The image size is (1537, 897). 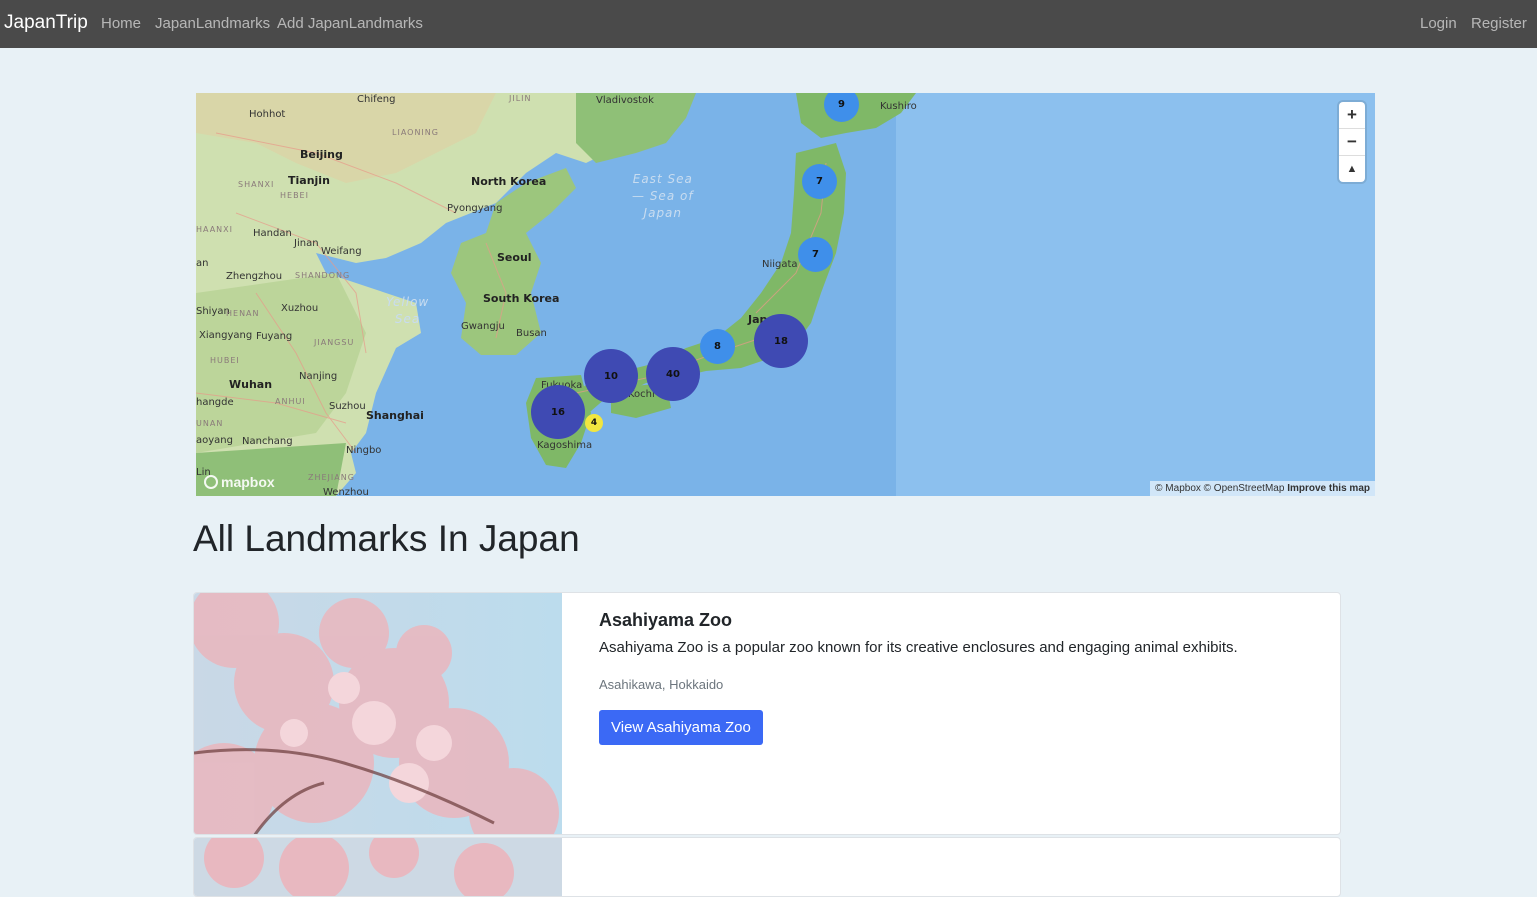 I want to click on place-anhui: ANHUI, so click(x=290, y=401).